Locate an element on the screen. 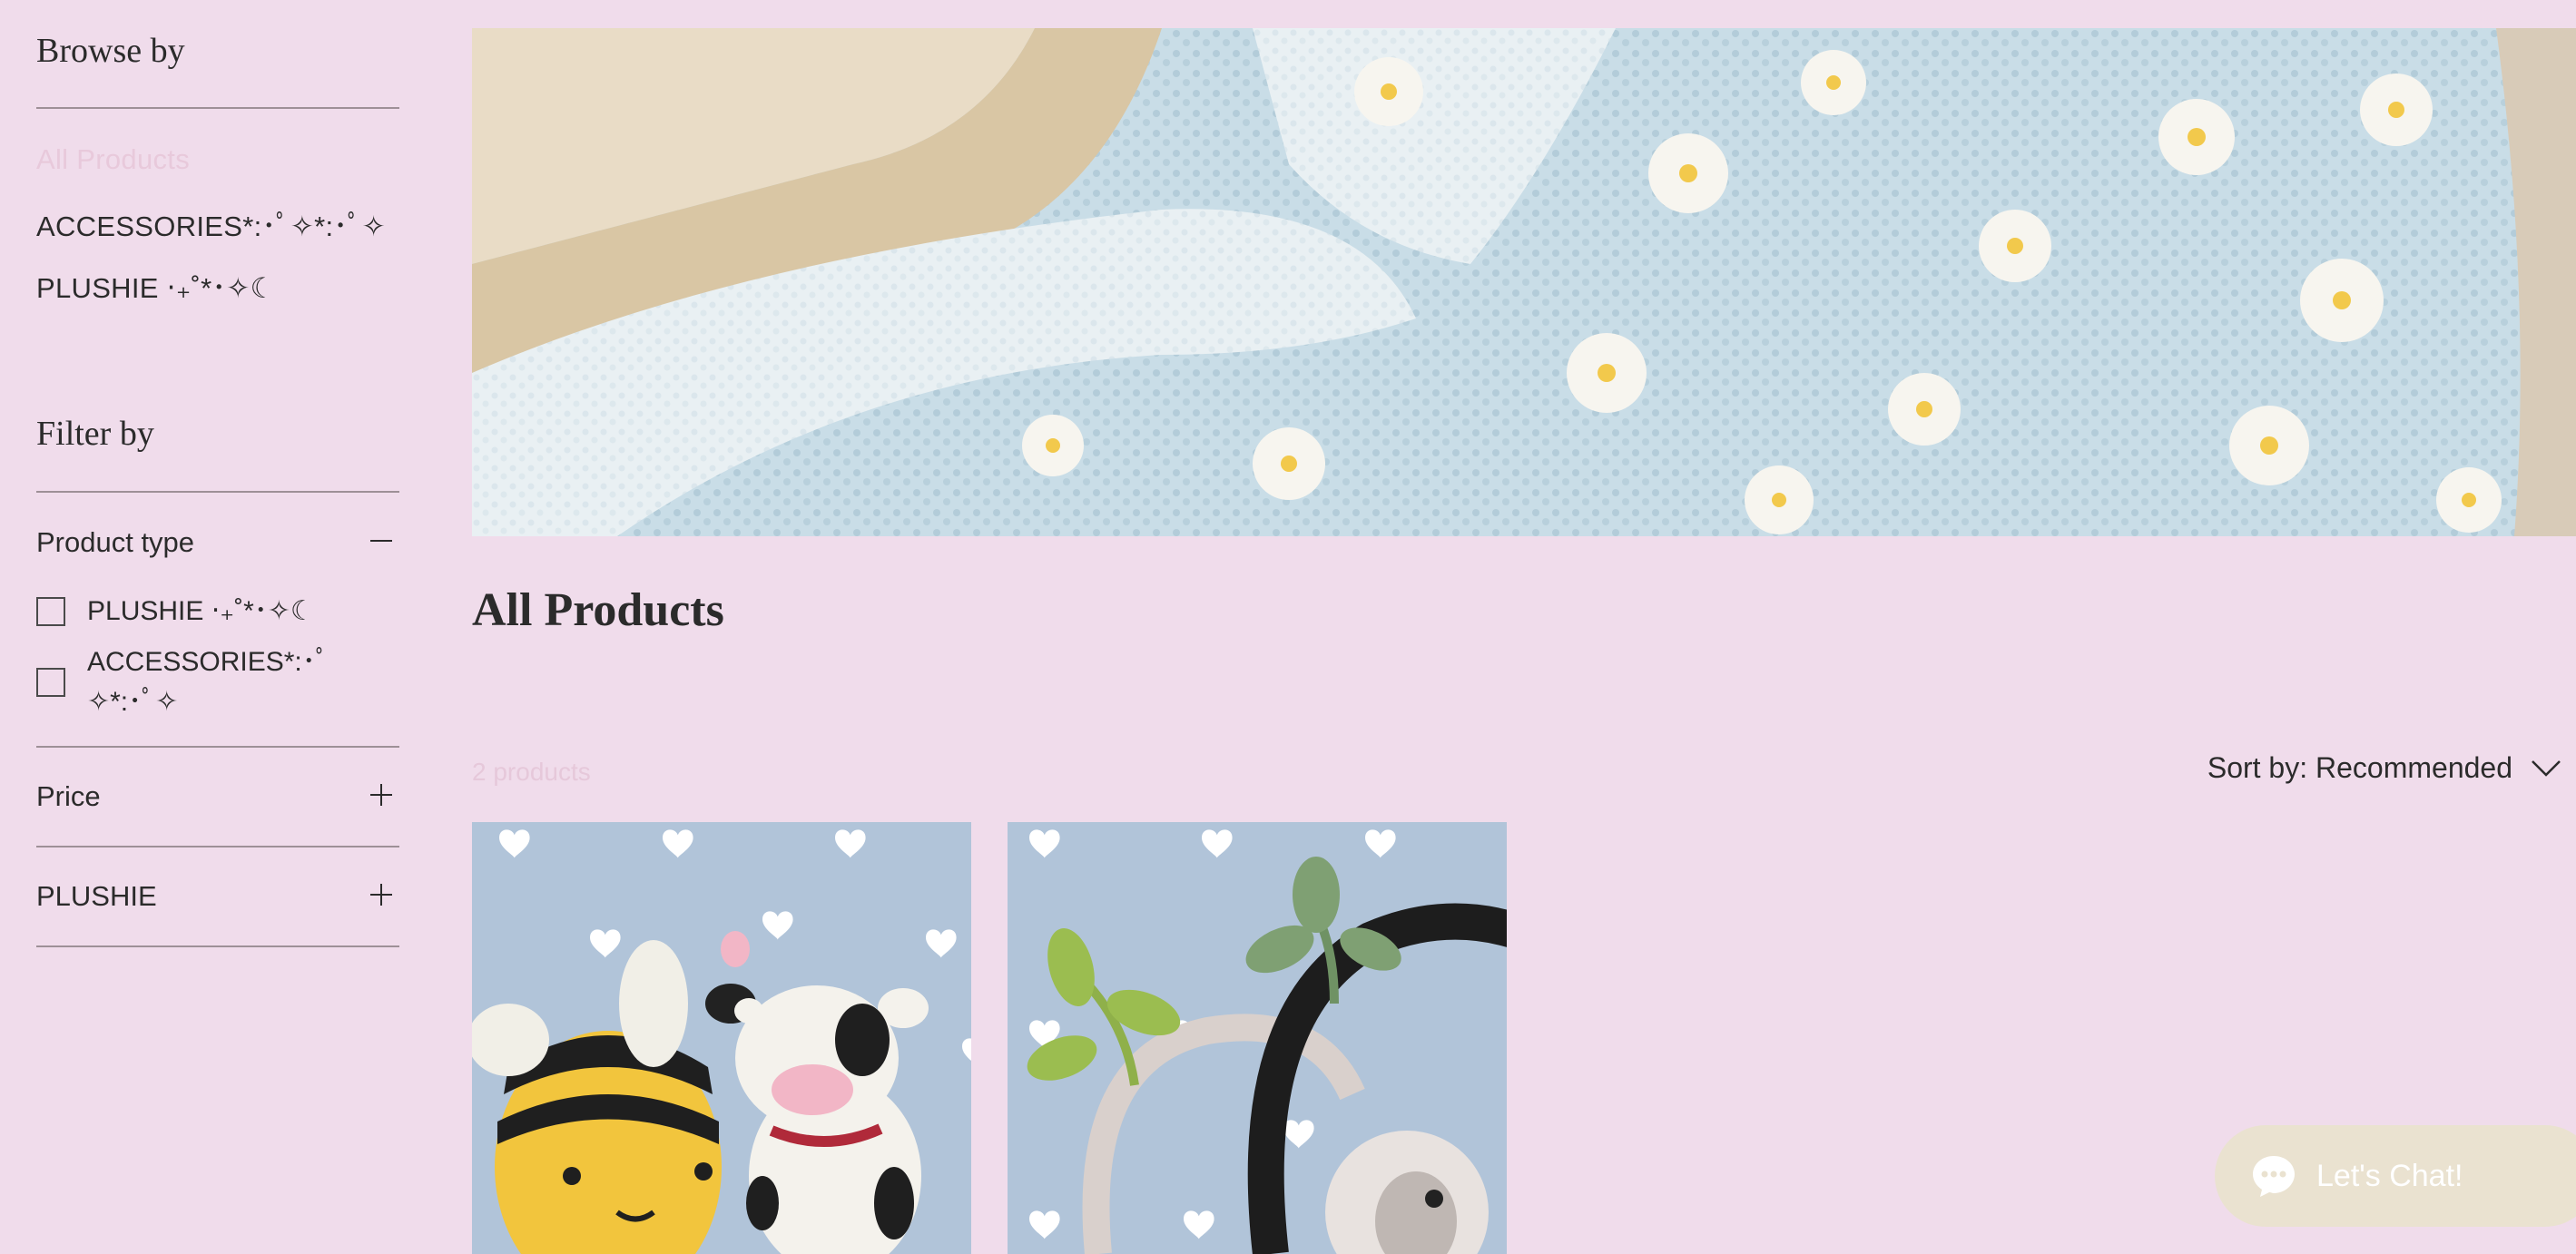 This screenshot has height=1254, width=2576. option-accessories-label: ACCESSORIES*:･ﾟ✧*:･ﾟ✧ is located at coordinates (208, 682).